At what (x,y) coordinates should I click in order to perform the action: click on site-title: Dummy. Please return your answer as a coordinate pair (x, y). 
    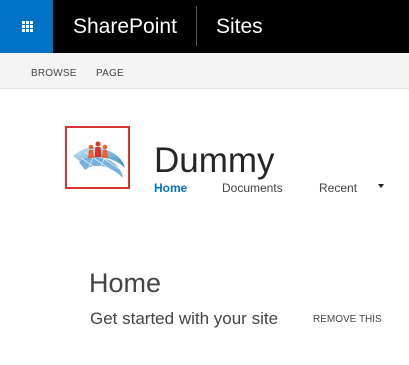
    Looking at the image, I should click on (214, 161).